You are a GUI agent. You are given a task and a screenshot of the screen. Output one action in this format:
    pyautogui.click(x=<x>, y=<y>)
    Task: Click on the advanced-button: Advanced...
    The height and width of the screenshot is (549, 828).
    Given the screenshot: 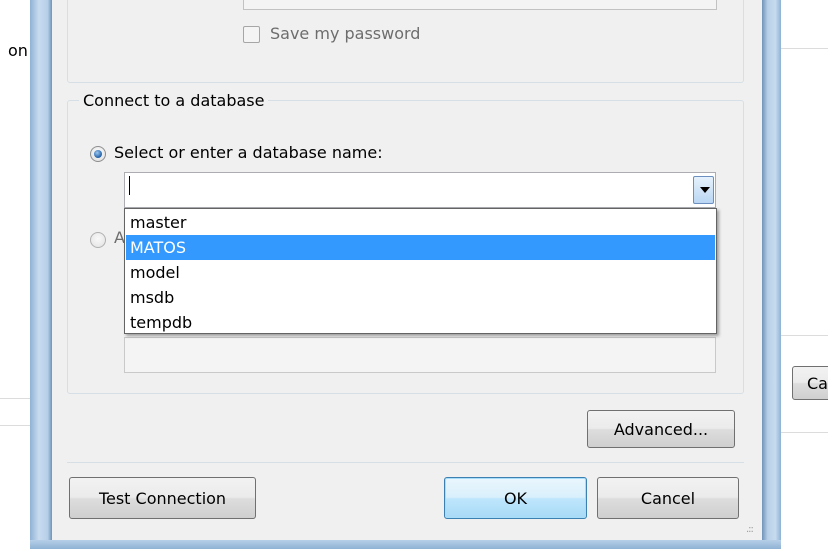 What is the action you would take?
    pyautogui.click(x=661, y=429)
    